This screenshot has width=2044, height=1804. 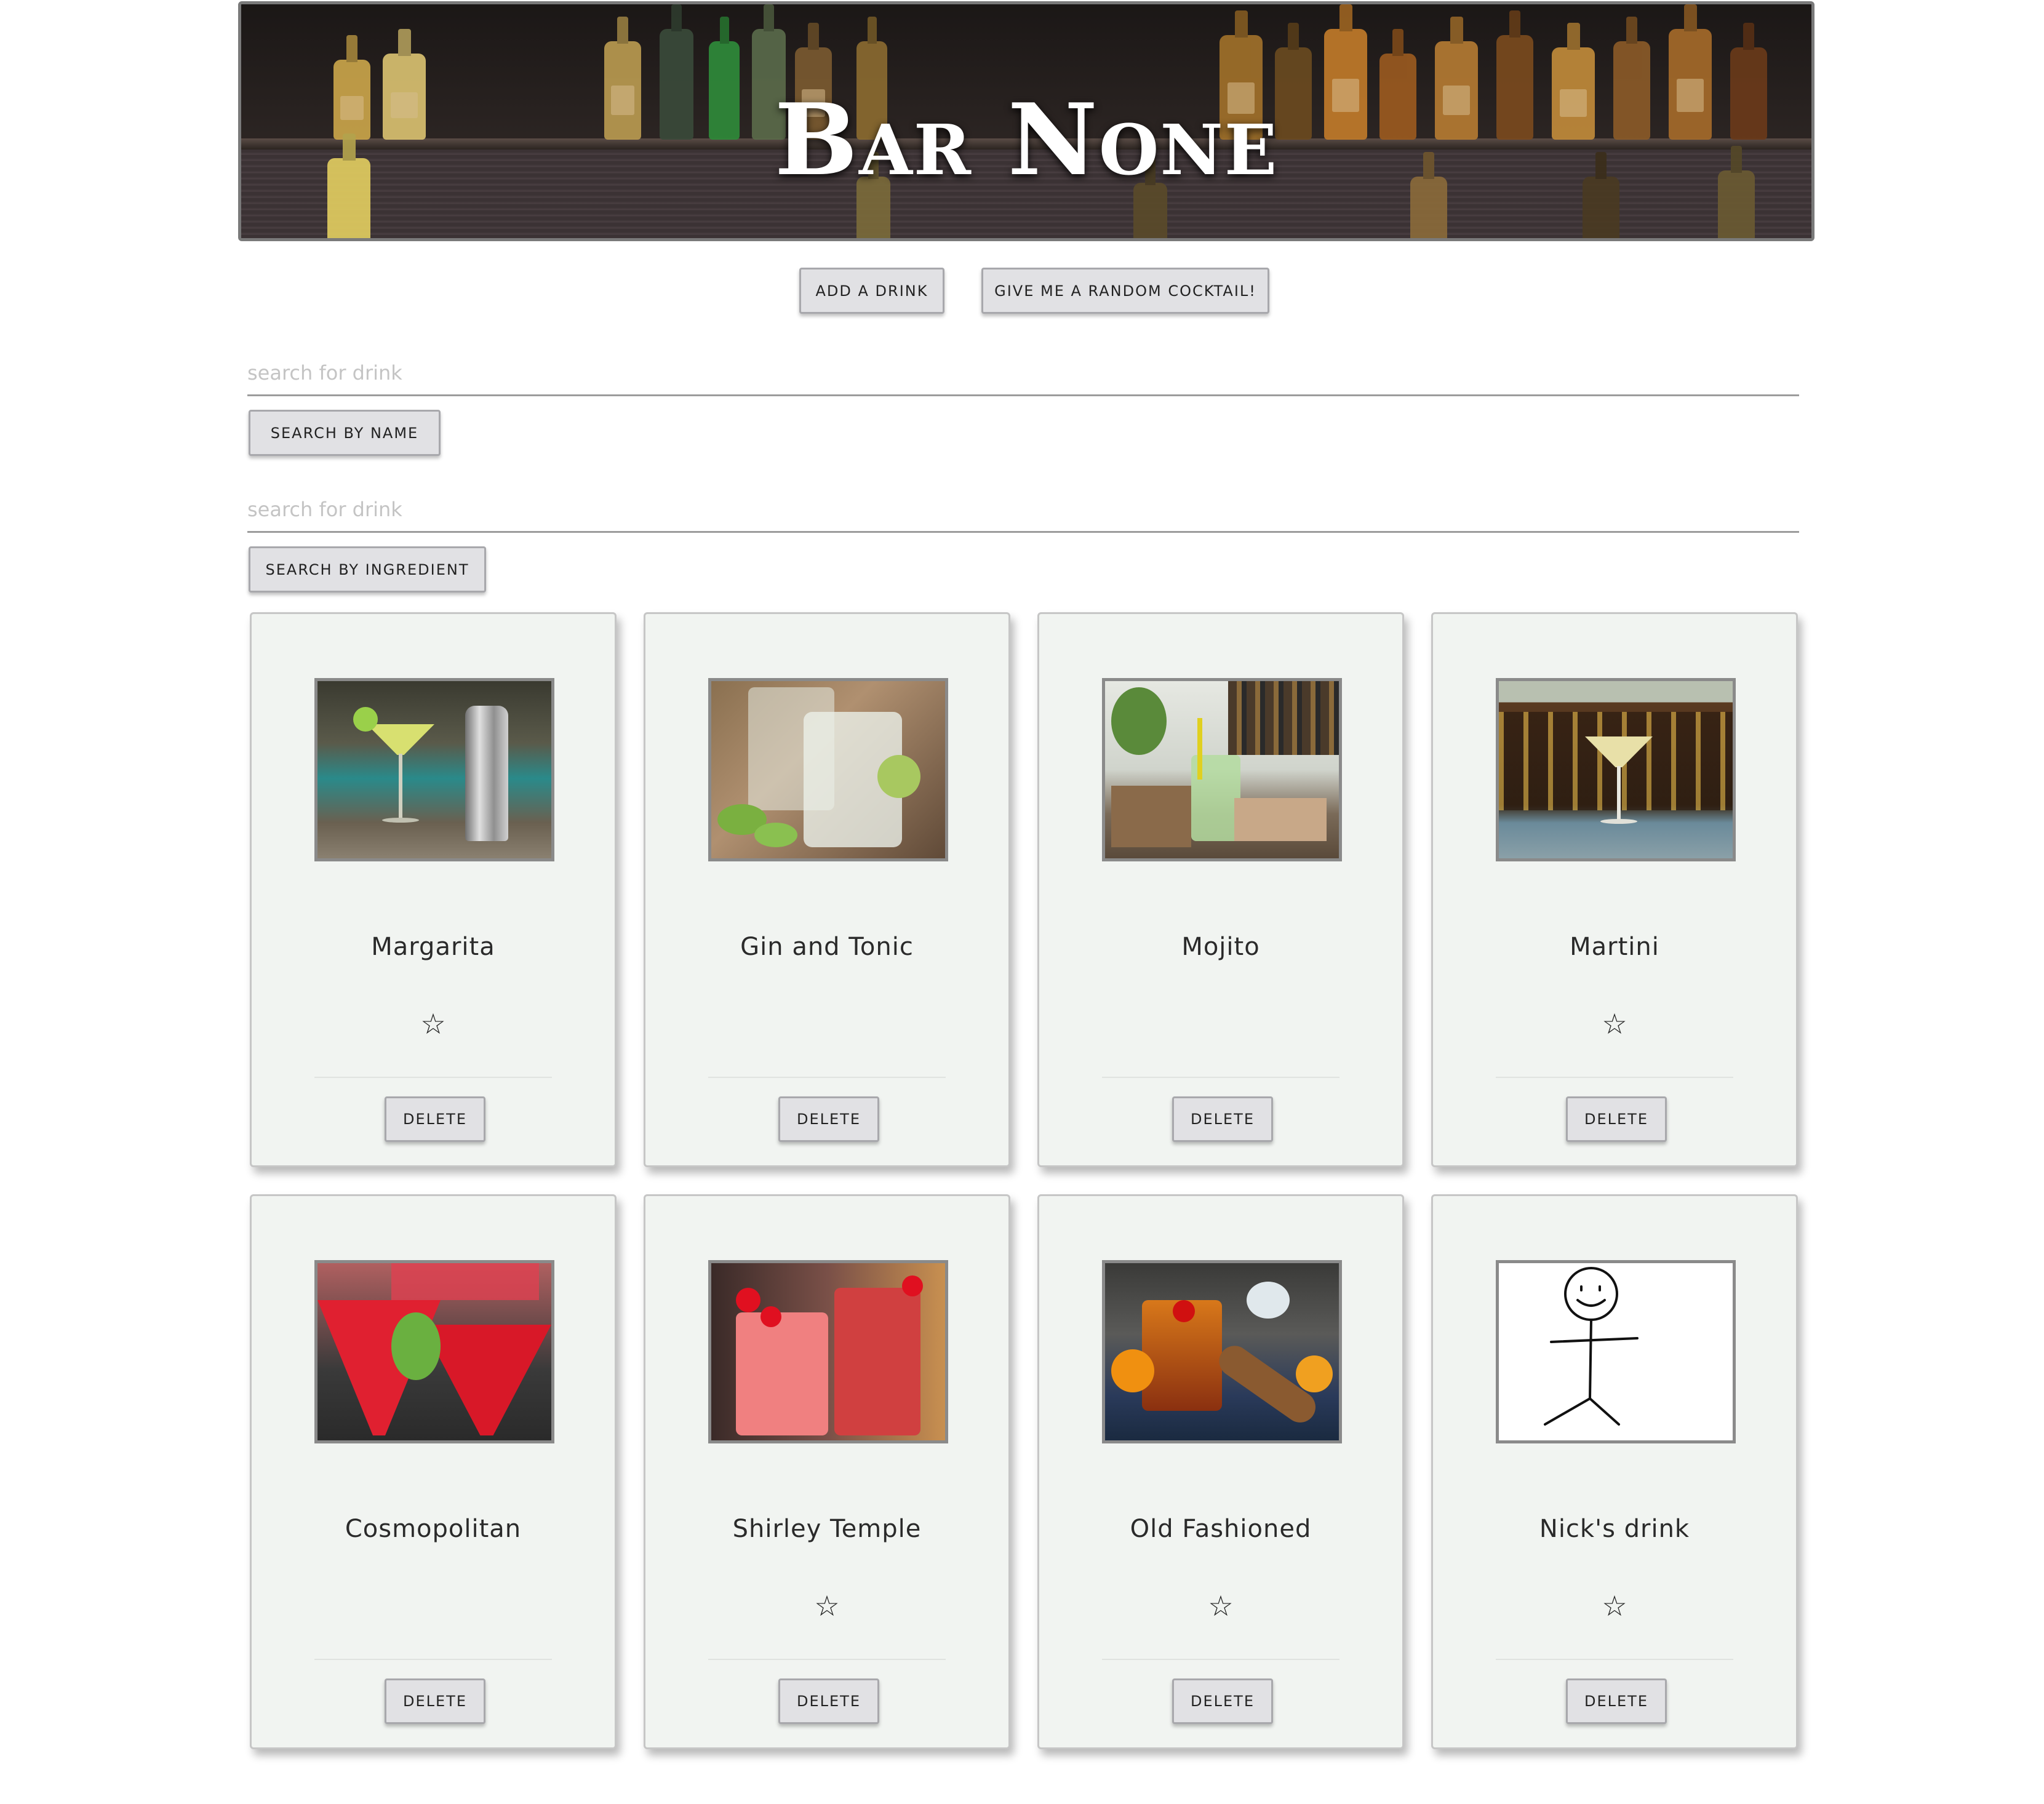 I want to click on hero-banner: Bar None, so click(x=1026, y=121).